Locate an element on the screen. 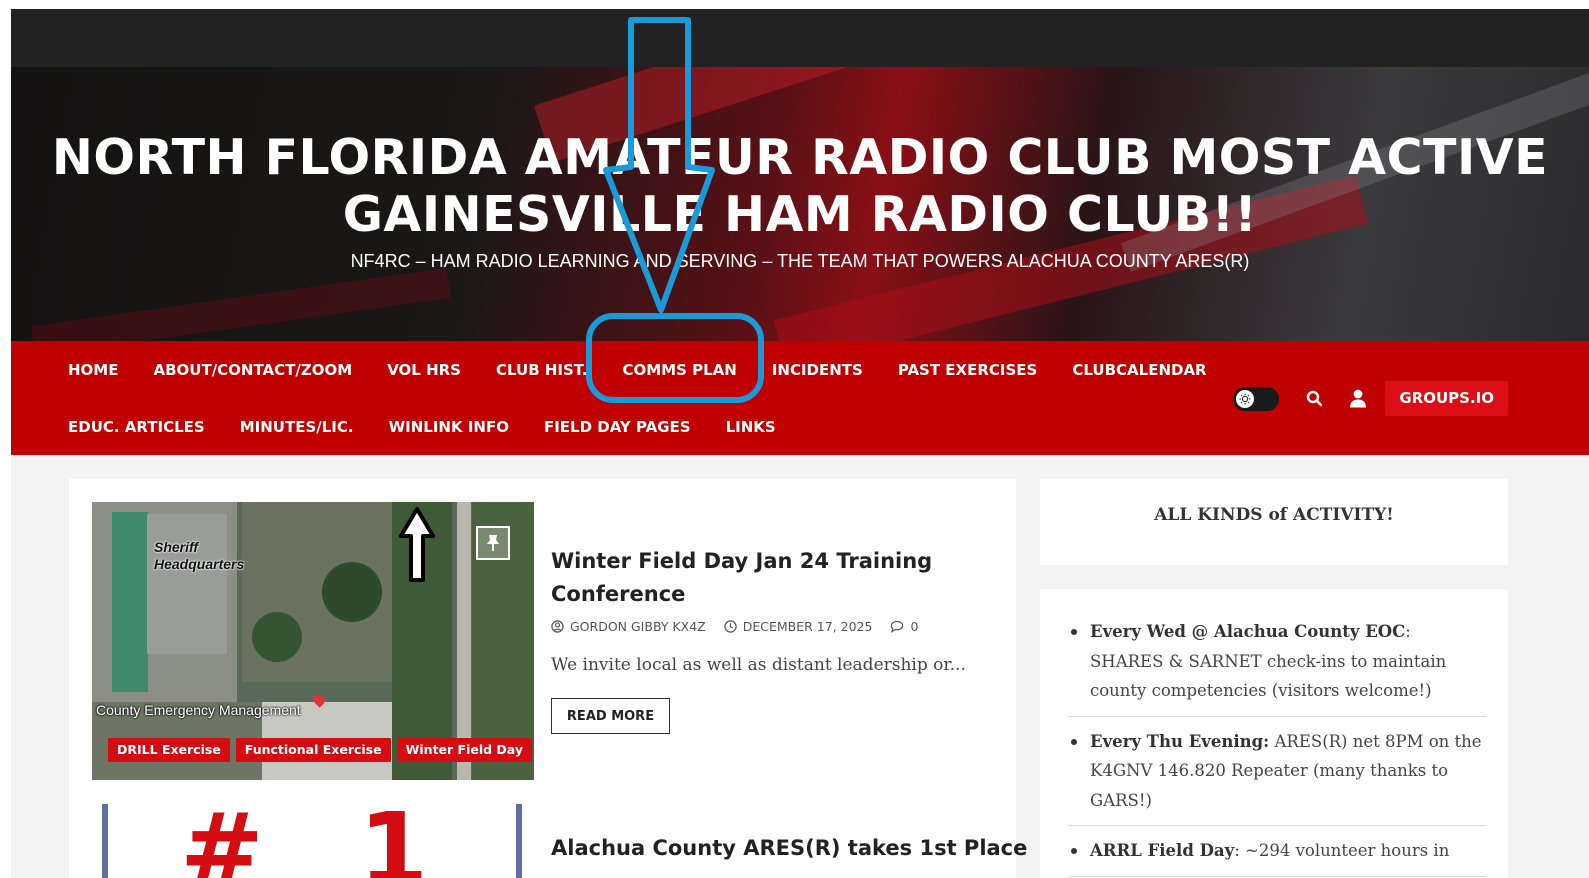 This screenshot has height=878, width=1589. sidebar-title: ALL KINDS of ACTIVITY! is located at coordinates (1274, 515).